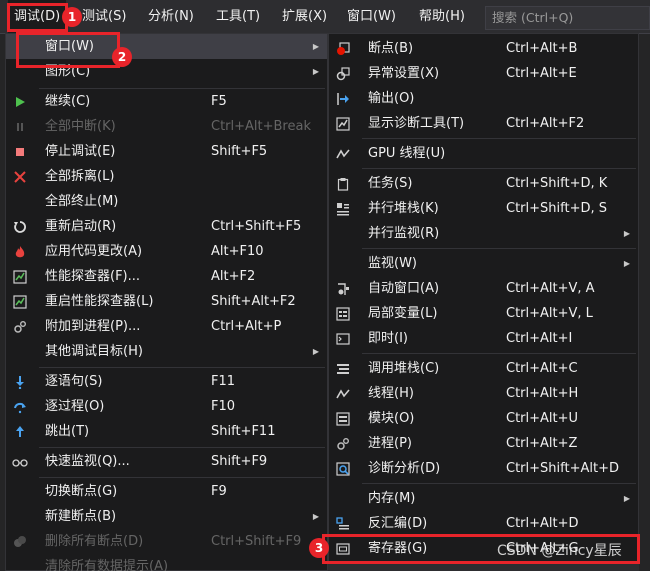  Describe the element at coordinates (20, 432) in the screenshot. I see `step-out-icon` at that location.